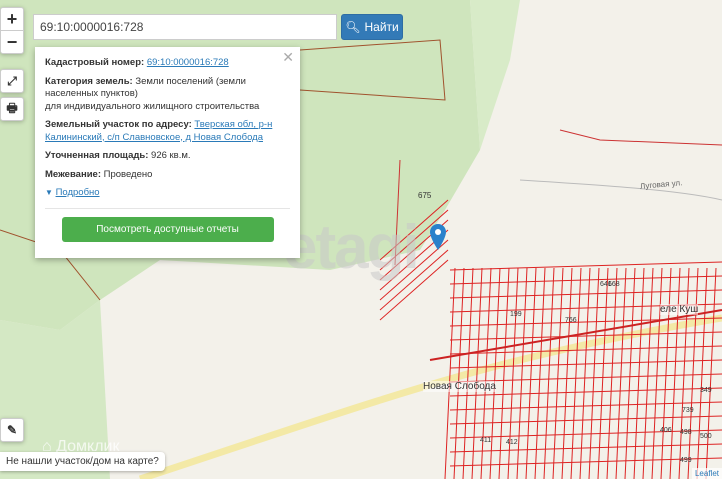 This screenshot has height=479, width=722. What do you see at coordinates (185, 27) in the screenshot?
I see `search-input` at bounding box center [185, 27].